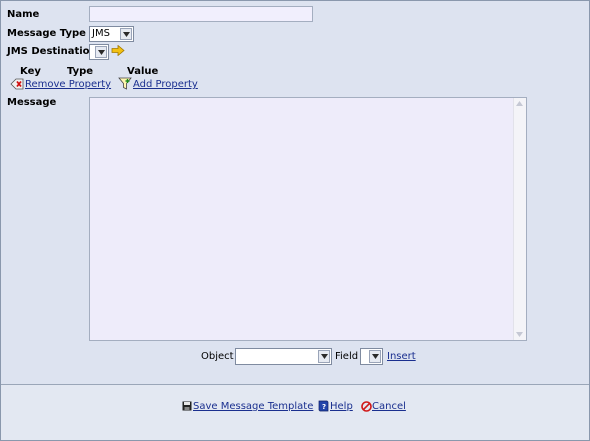  I want to click on field-label: Field, so click(347, 356).